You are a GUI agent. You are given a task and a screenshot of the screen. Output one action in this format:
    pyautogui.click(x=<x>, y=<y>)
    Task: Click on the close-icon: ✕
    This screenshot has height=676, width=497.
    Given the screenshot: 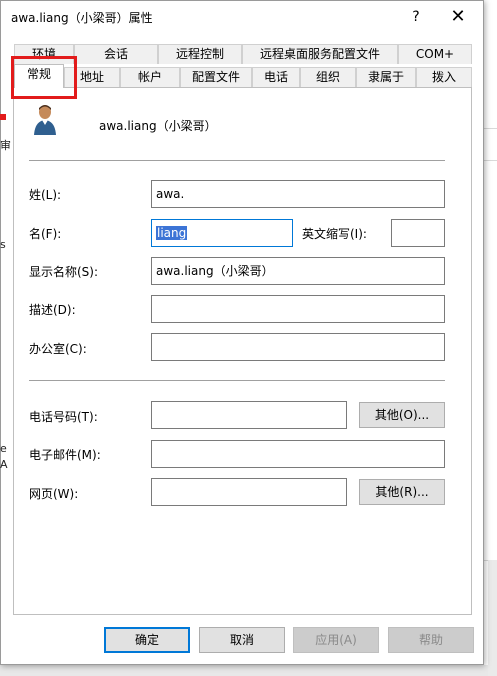 What is the action you would take?
    pyautogui.click(x=458, y=17)
    